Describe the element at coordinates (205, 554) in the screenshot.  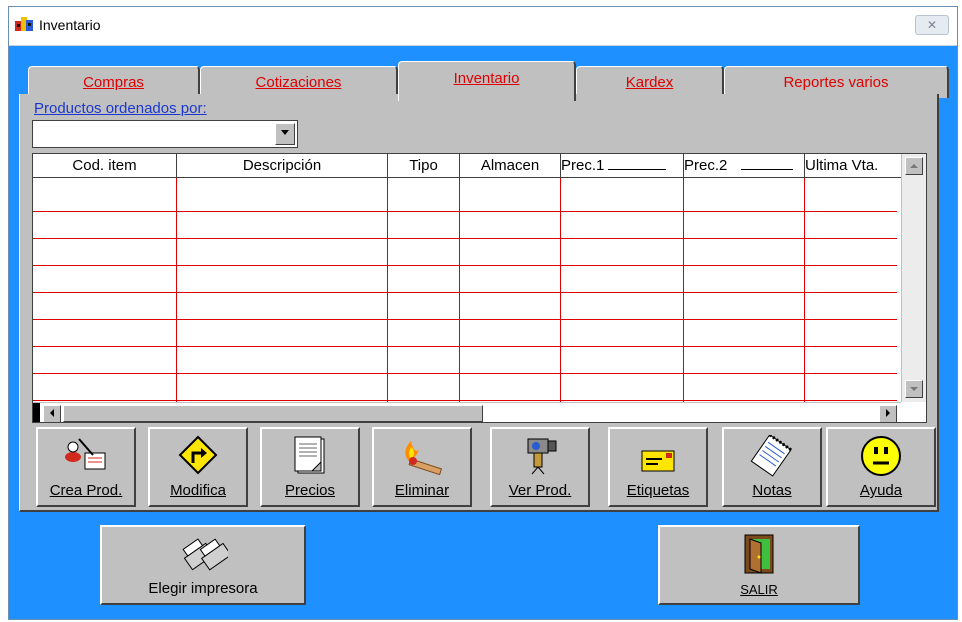
I see `printer-icon` at that location.